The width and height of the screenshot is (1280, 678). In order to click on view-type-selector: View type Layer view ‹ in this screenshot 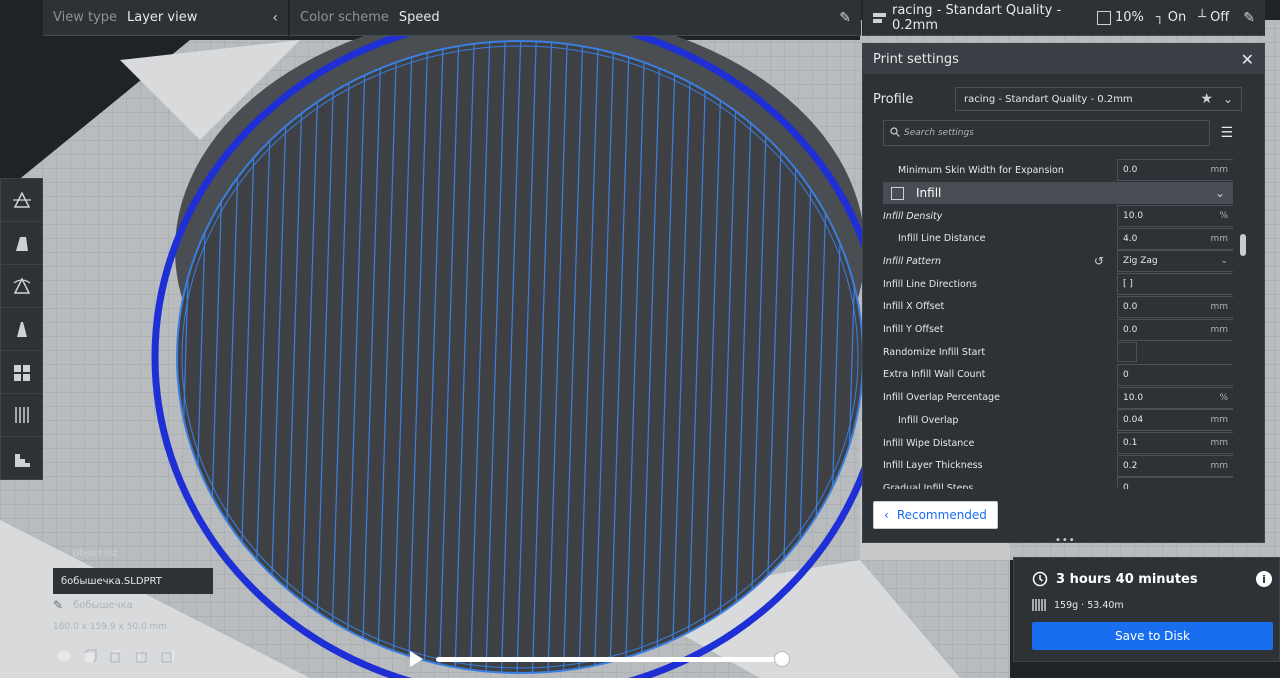, I will do `click(165, 18)`.